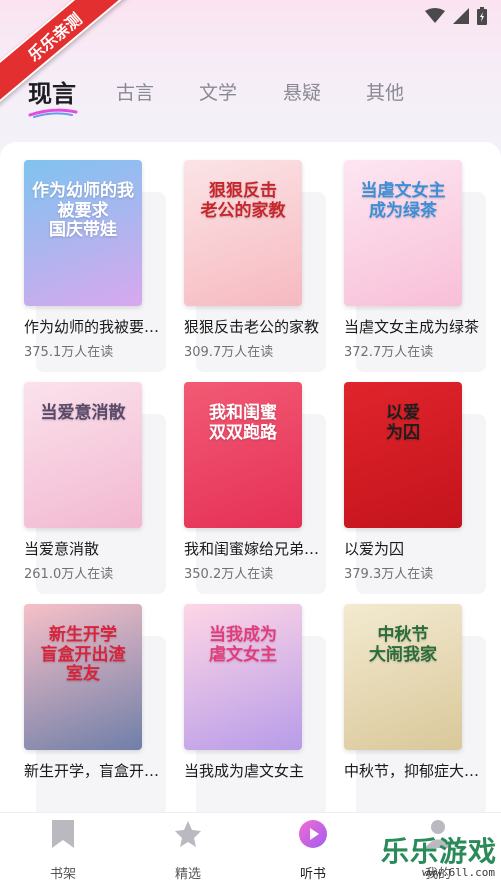  What do you see at coordinates (63, 851) in the screenshot?
I see `nav-bookshelf: 书架` at bounding box center [63, 851].